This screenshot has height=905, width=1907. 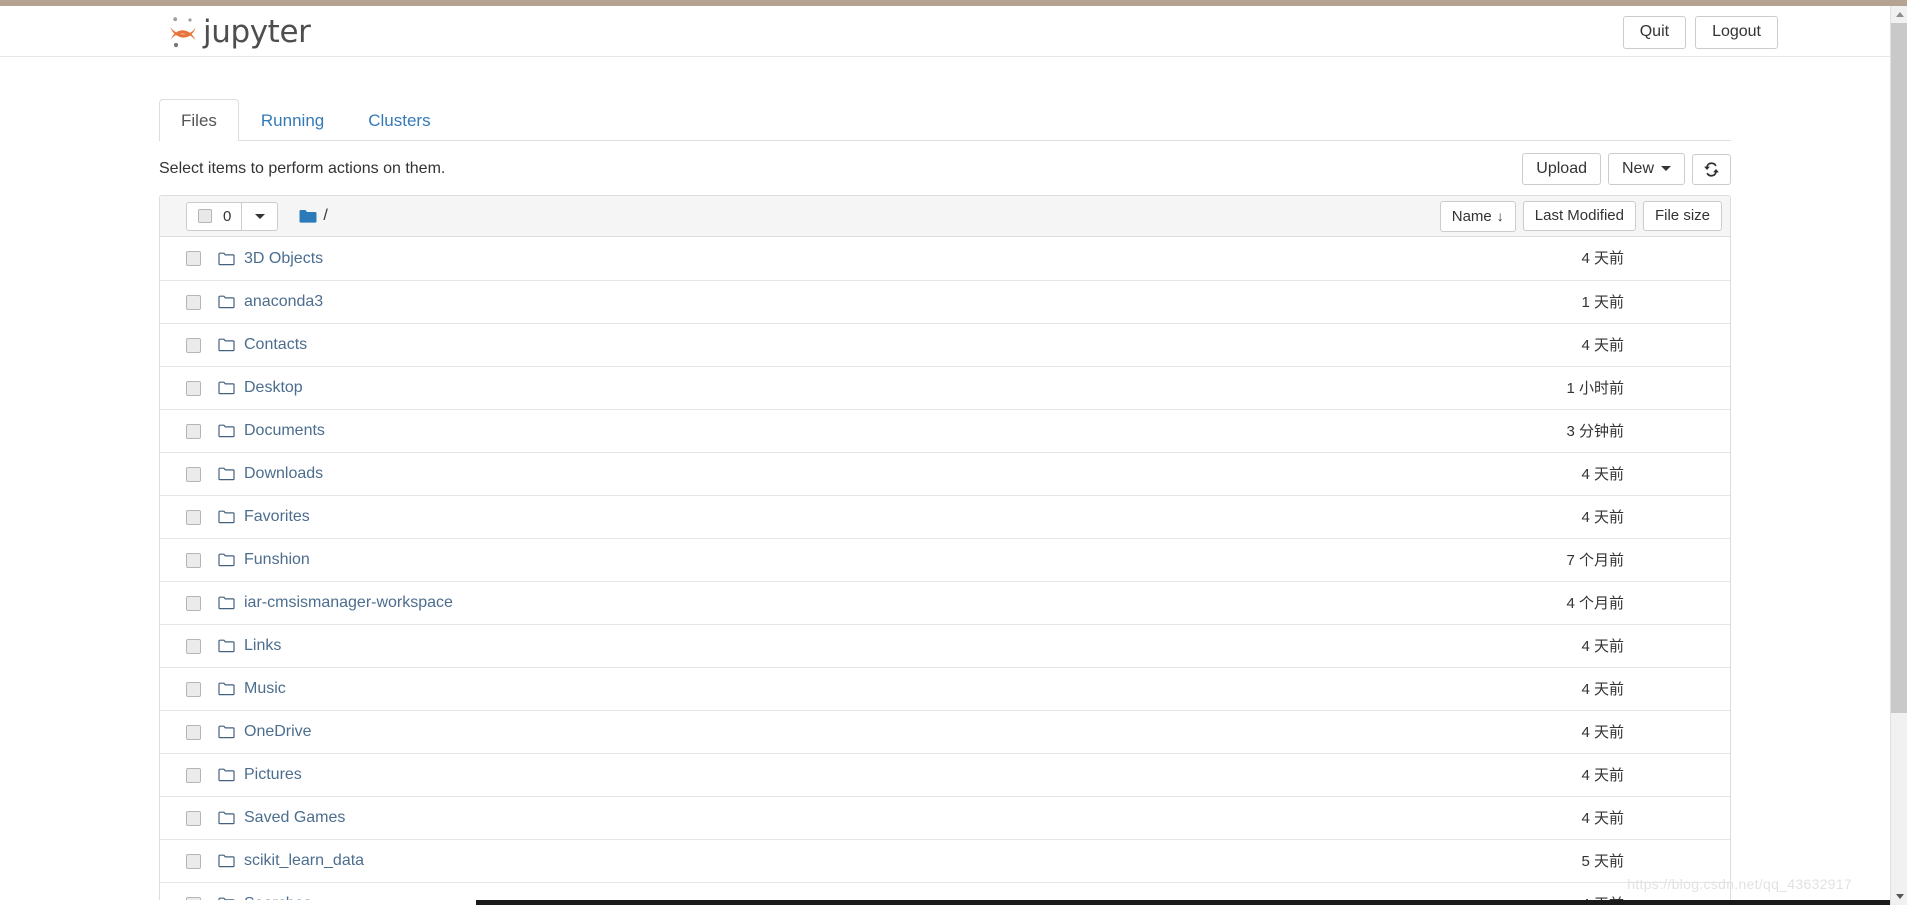 What do you see at coordinates (277, 517) in the screenshot?
I see `file-name-link: Favorites` at bounding box center [277, 517].